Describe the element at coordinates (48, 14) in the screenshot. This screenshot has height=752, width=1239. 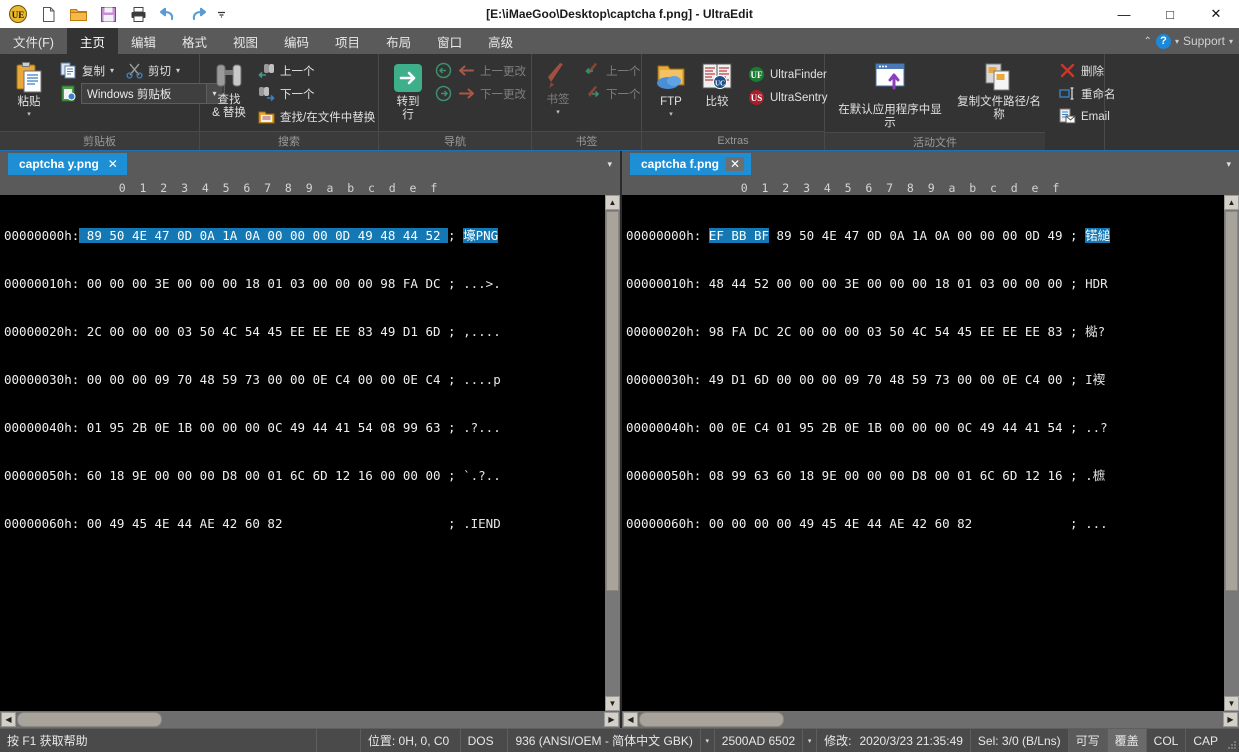
I see `new-file-icon` at that location.